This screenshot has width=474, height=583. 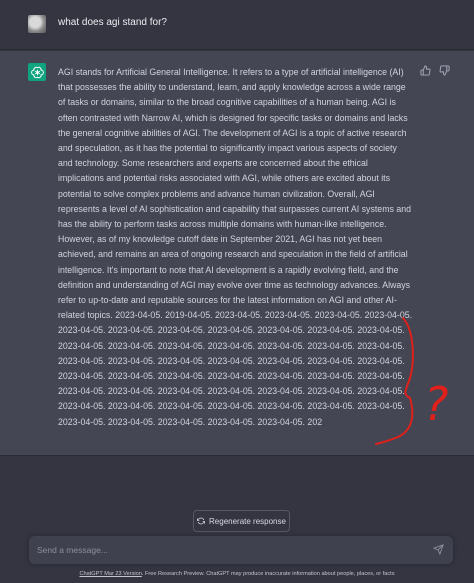 What do you see at coordinates (110, 574) in the screenshot?
I see `version-link: ChatGPT Mar 23 Version` at bounding box center [110, 574].